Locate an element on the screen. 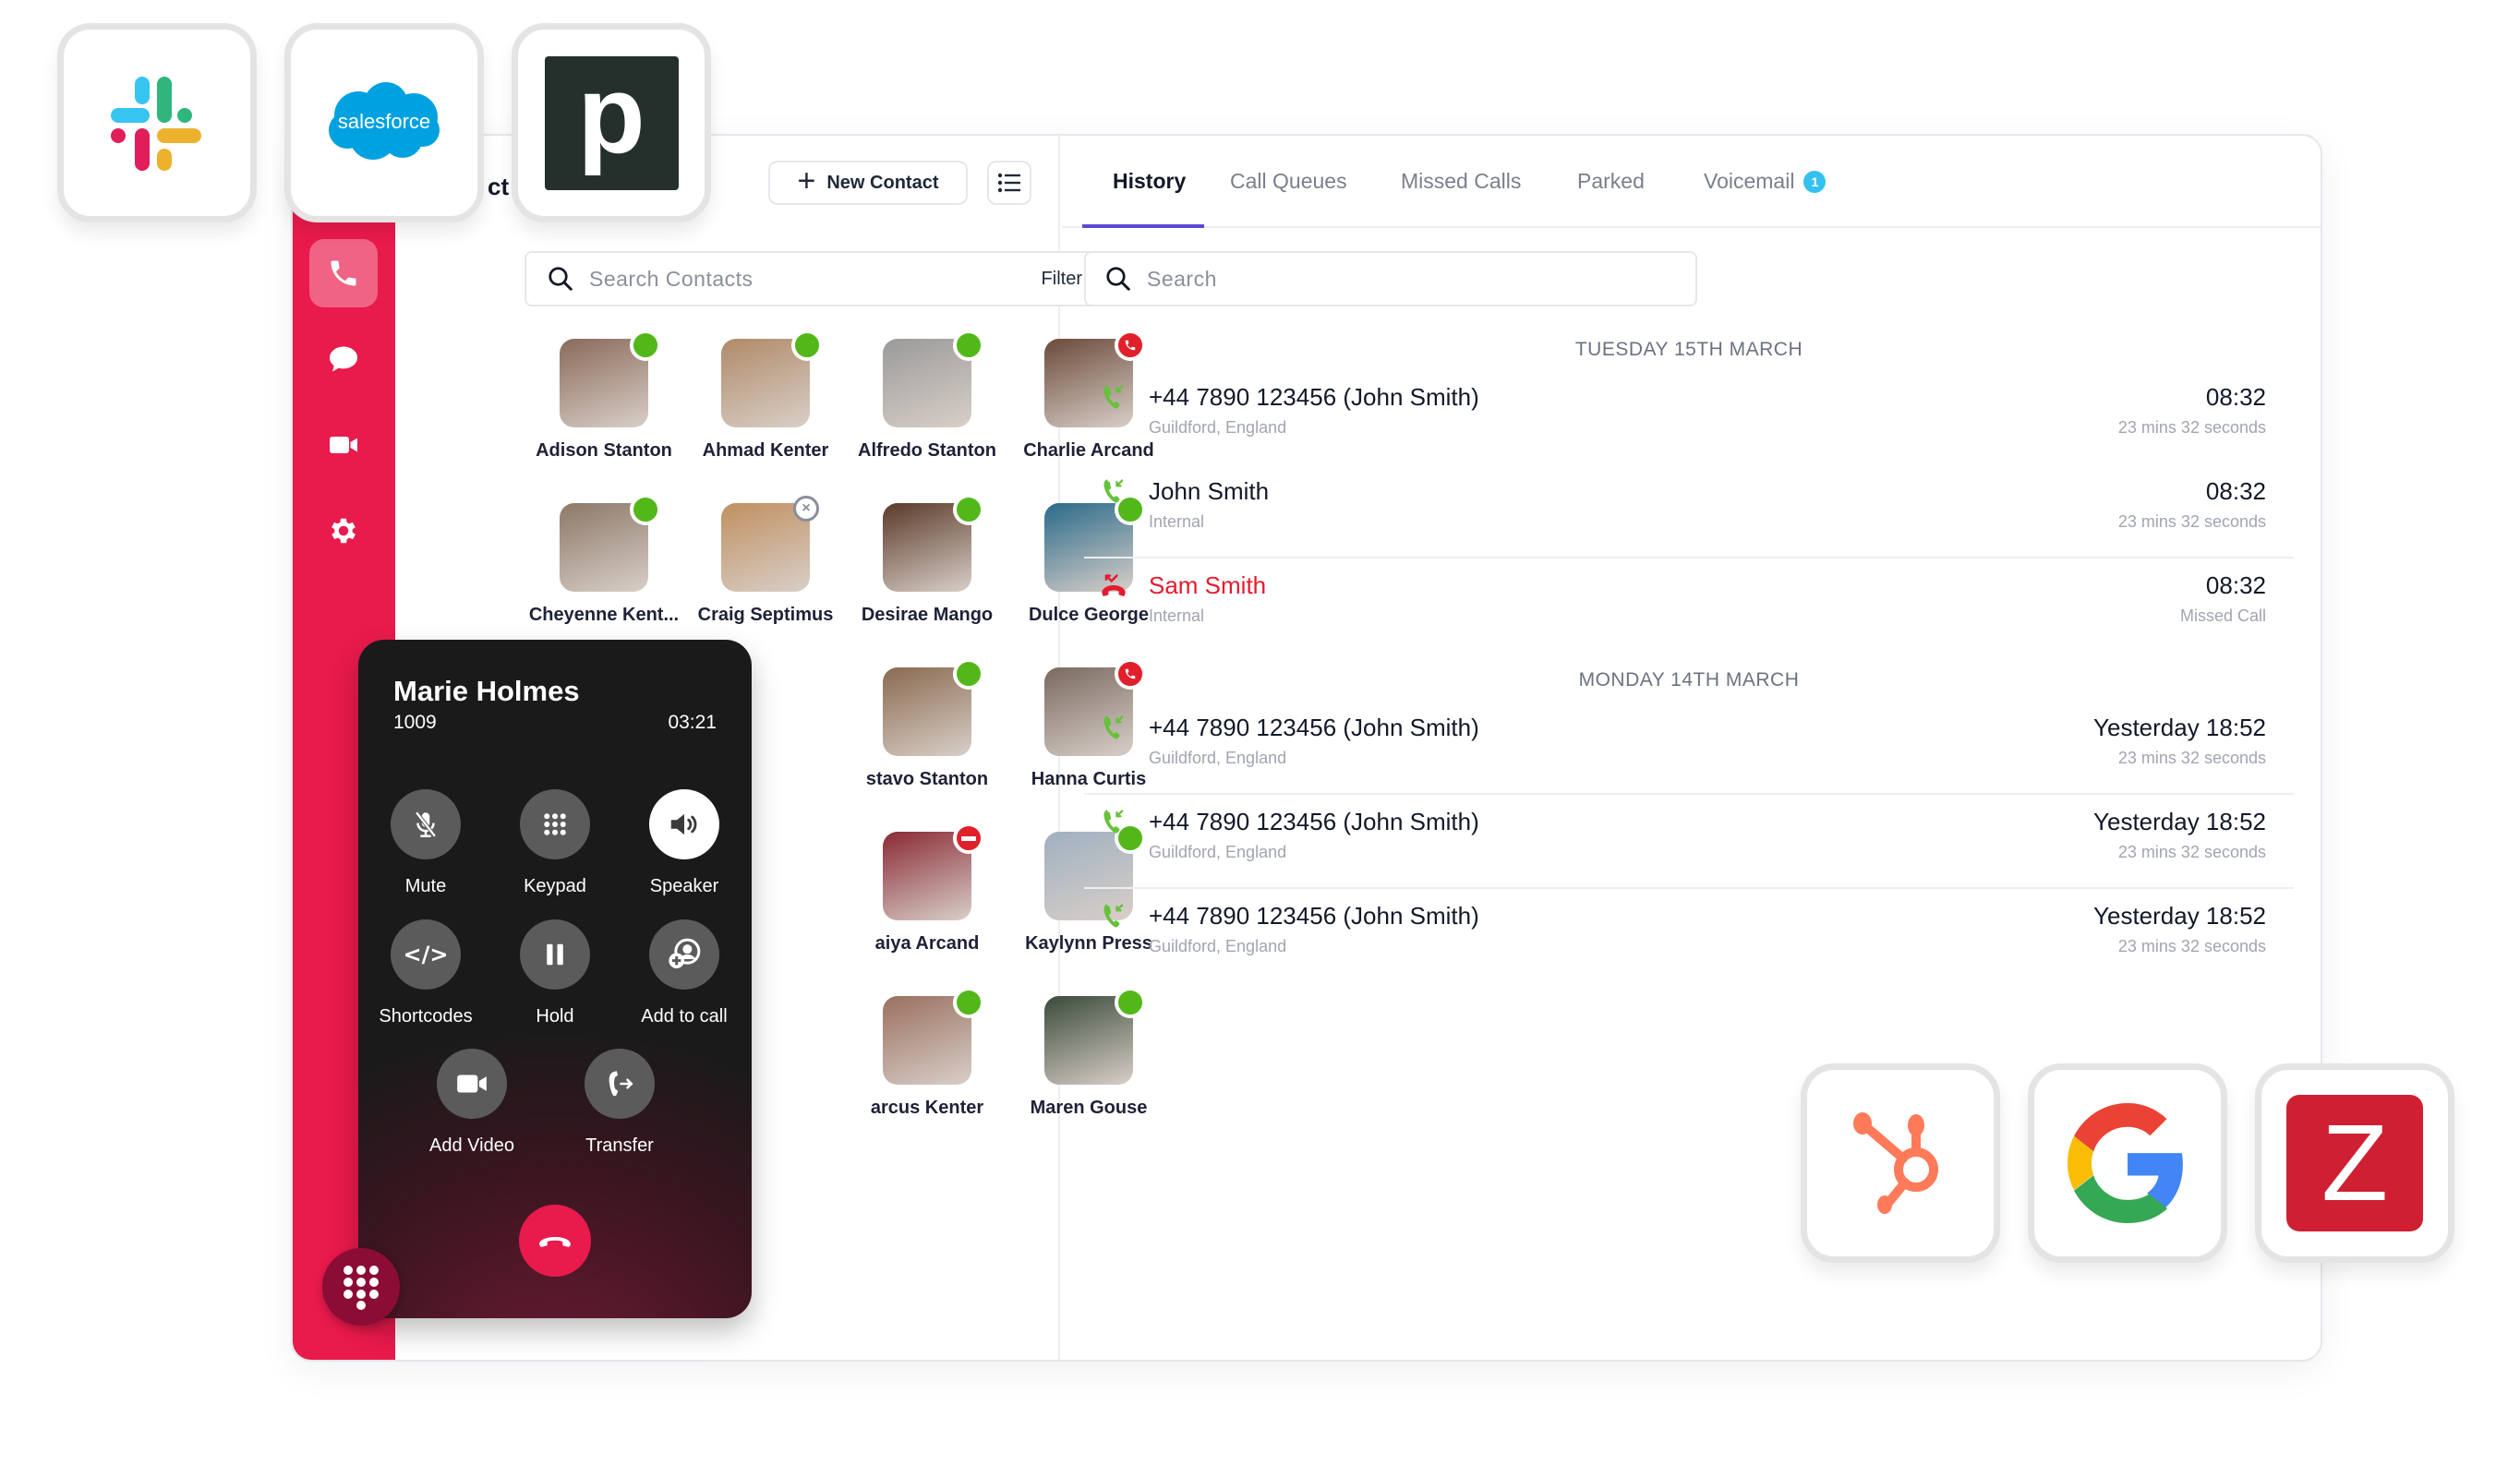 The height and width of the screenshot is (1477, 2520). keypad-label: Keypad is located at coordinates (555, 886).